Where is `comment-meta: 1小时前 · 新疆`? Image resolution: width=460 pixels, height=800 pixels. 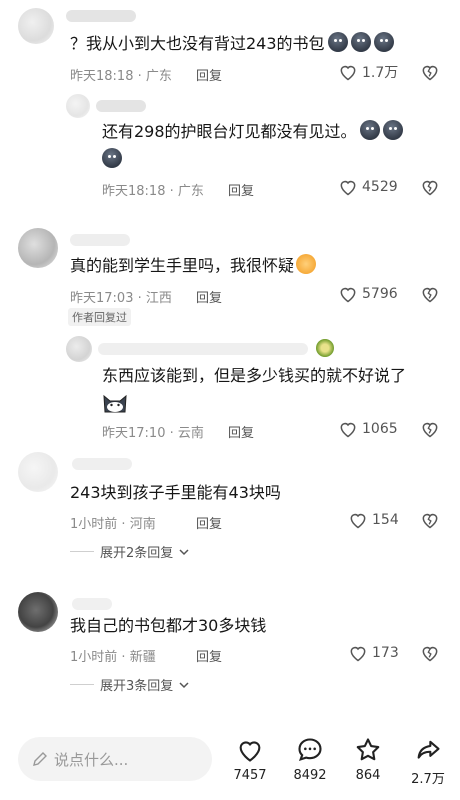 comment-meta: 1小时前 · 新疆 is located at coordinates (113, 657).